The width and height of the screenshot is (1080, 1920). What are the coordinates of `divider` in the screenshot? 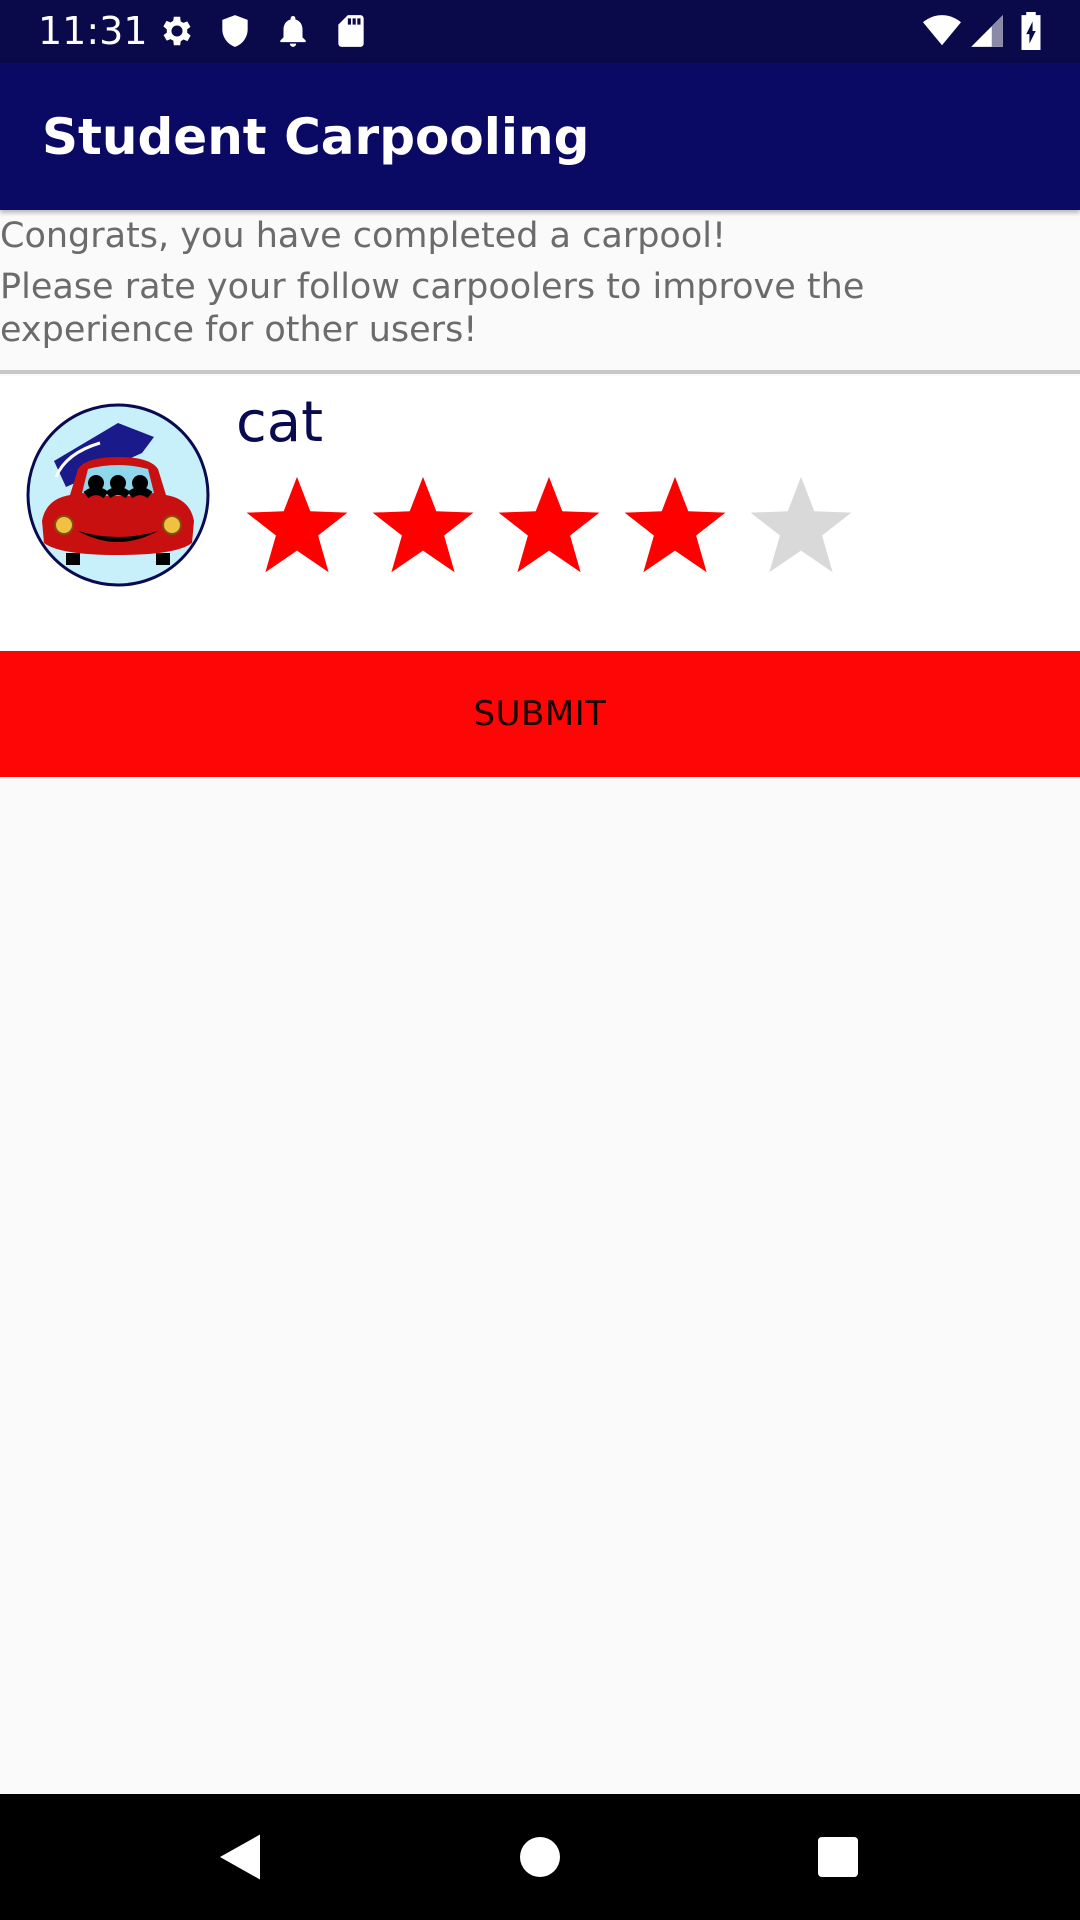 It's located at (540, 372).